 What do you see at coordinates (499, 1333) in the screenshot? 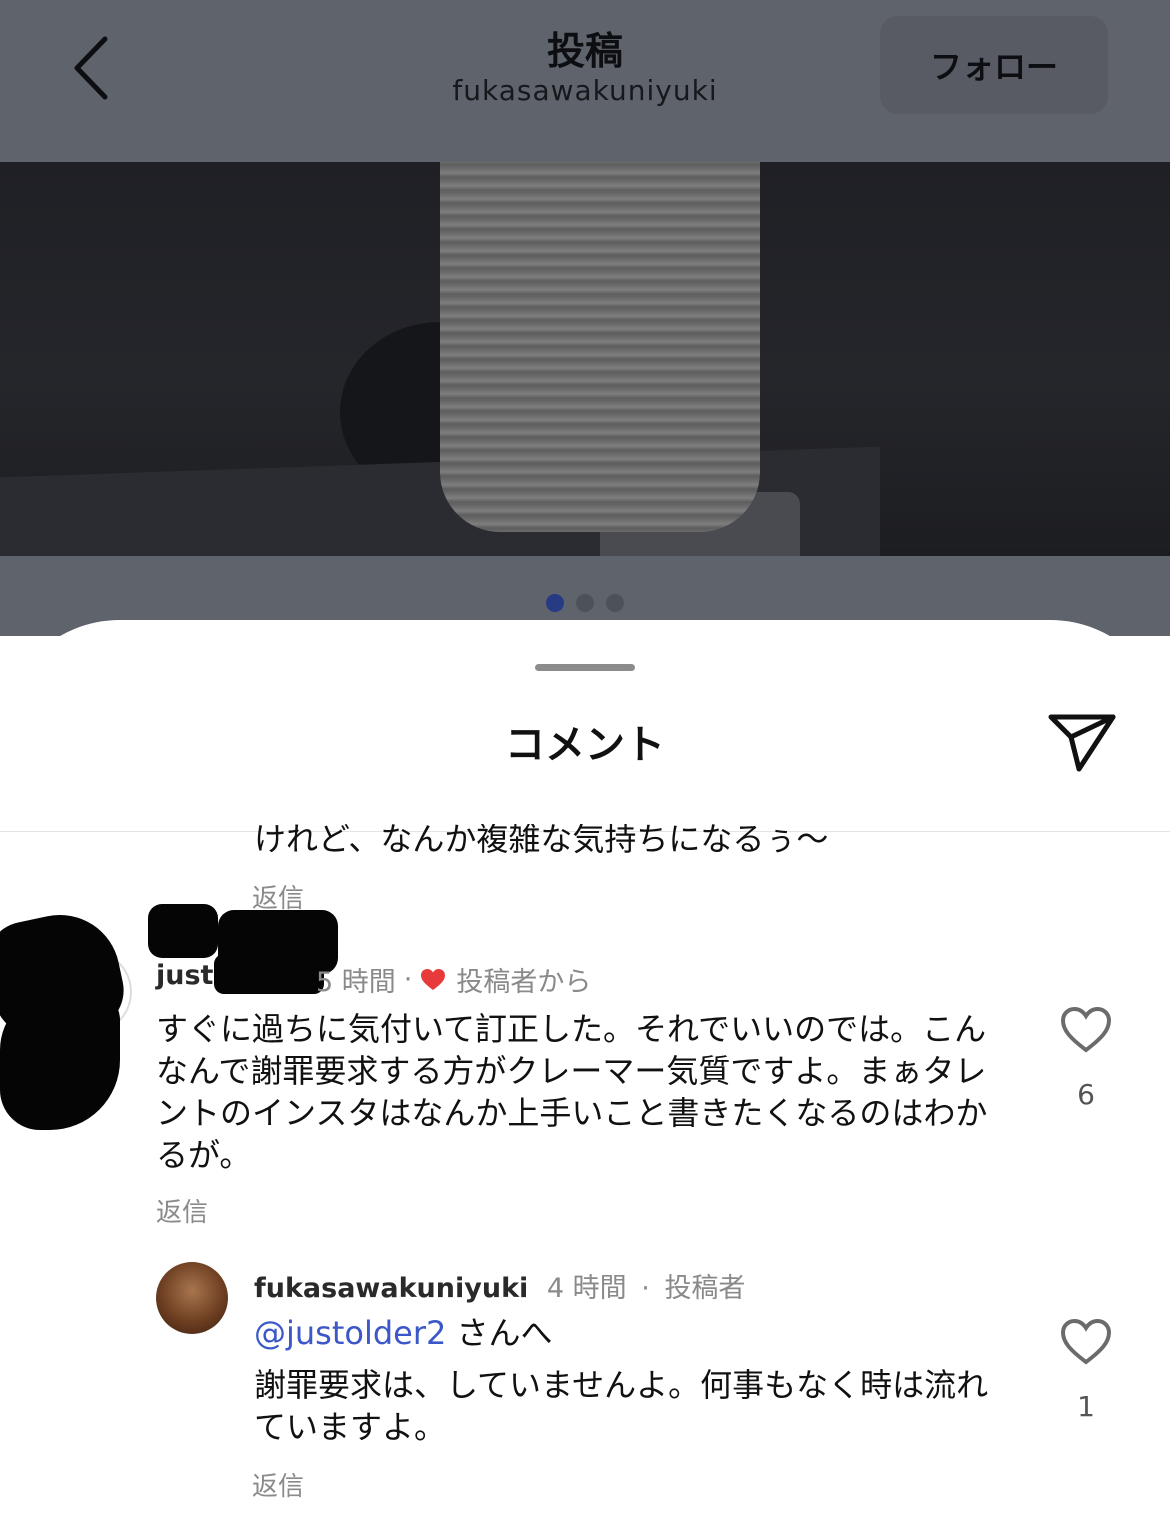
I see `mention-suffix: さんへ` at bounding box center [499, 1333].